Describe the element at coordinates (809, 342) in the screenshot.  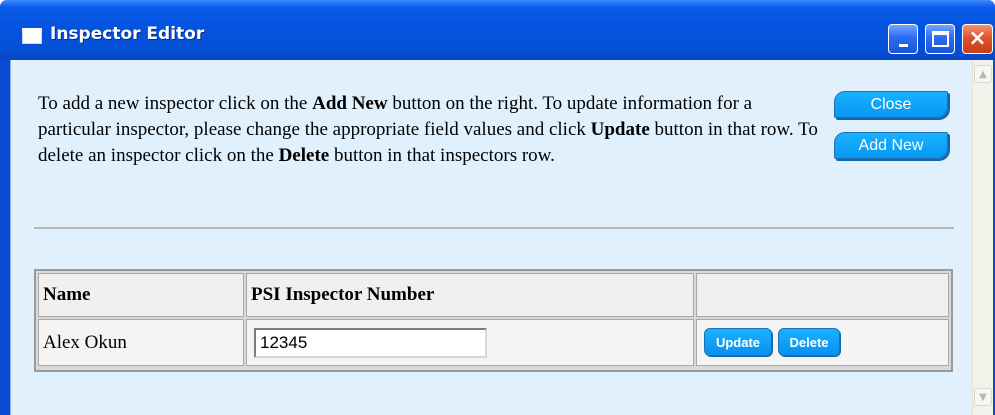
I see `delete-button: Delete` at that location.